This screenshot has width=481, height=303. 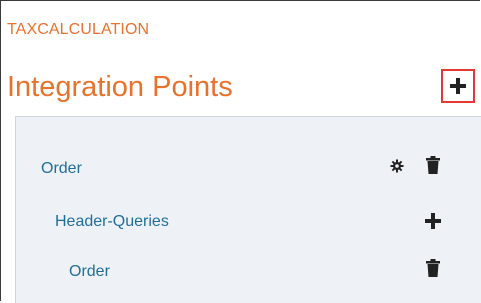 What do you see at coordinates (397, 166) in the screenshot?
I see `gear-icon` at bounding box center [397, 166].